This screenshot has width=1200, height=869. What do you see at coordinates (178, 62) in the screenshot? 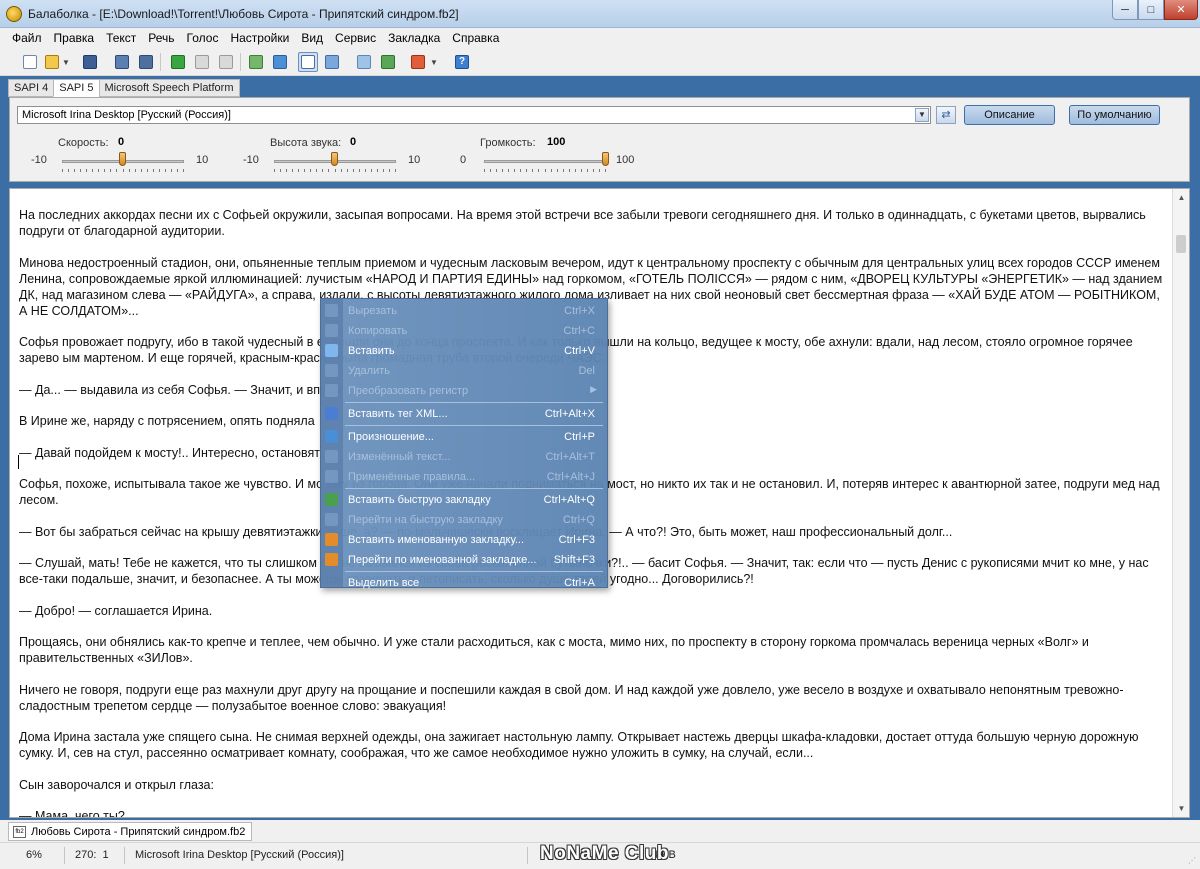
I see `play-icon` at bounding box center [178, 62].